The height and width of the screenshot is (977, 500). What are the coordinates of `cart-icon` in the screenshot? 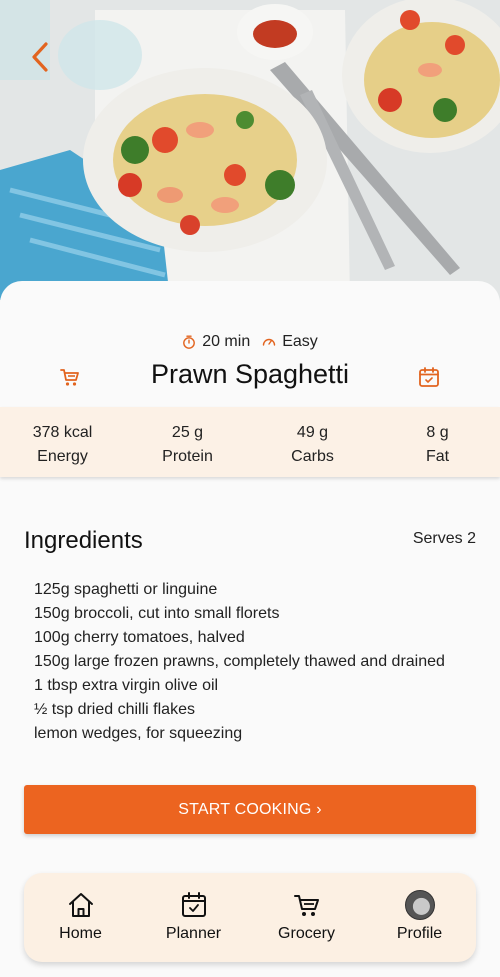 It's located at (307, 905).